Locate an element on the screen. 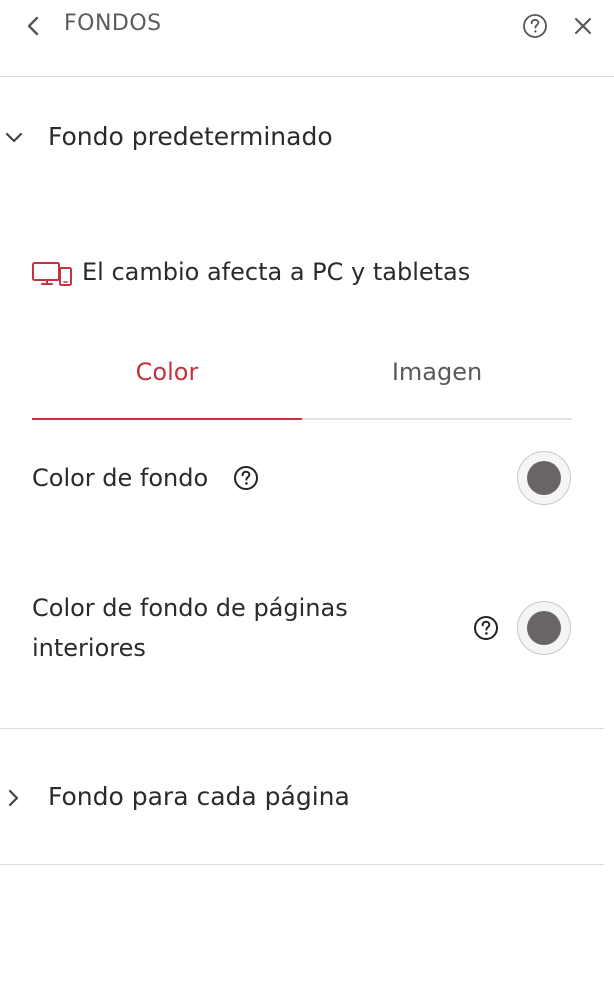  section-default-background: Fondo predeterminado is located at coordinates (307, 138).